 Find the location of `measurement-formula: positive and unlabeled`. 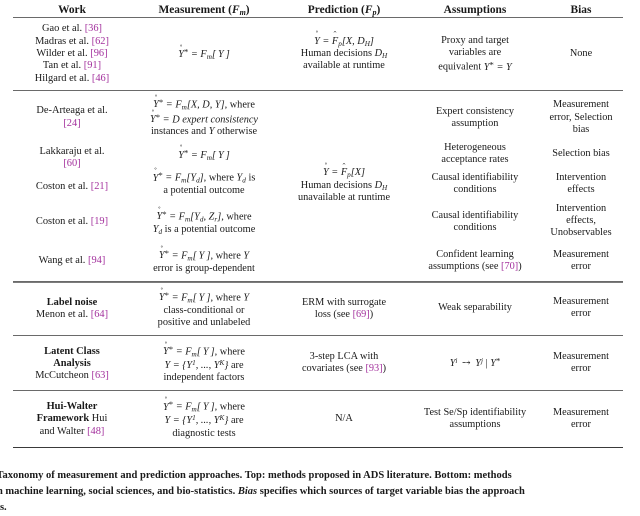

measurement-formula: positive and unlabeled is located at coordinates (204, 322).